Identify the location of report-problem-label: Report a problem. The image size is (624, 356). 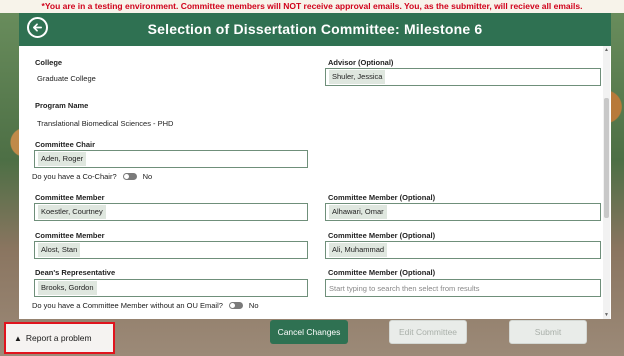
(58, 338).